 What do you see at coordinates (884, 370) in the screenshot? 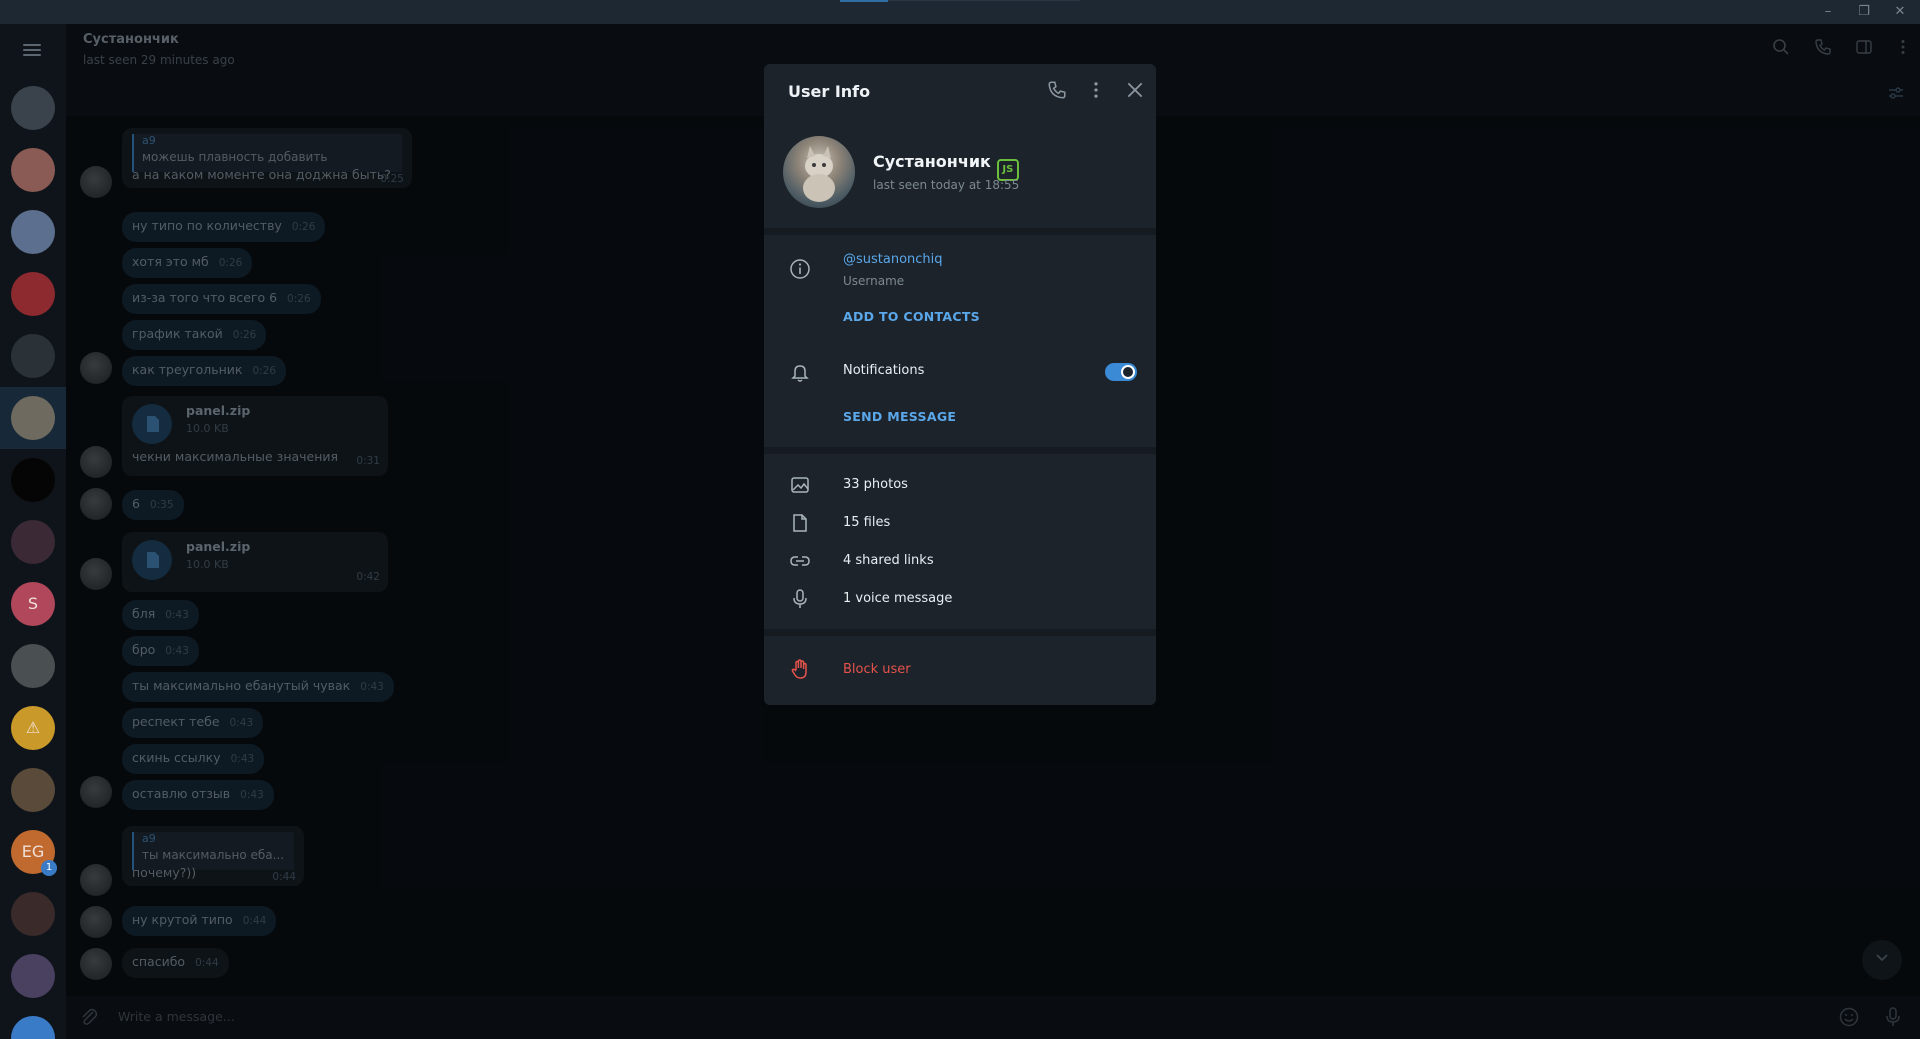
I see `notifications-label: Notifications` at bounding box center [884, 370].